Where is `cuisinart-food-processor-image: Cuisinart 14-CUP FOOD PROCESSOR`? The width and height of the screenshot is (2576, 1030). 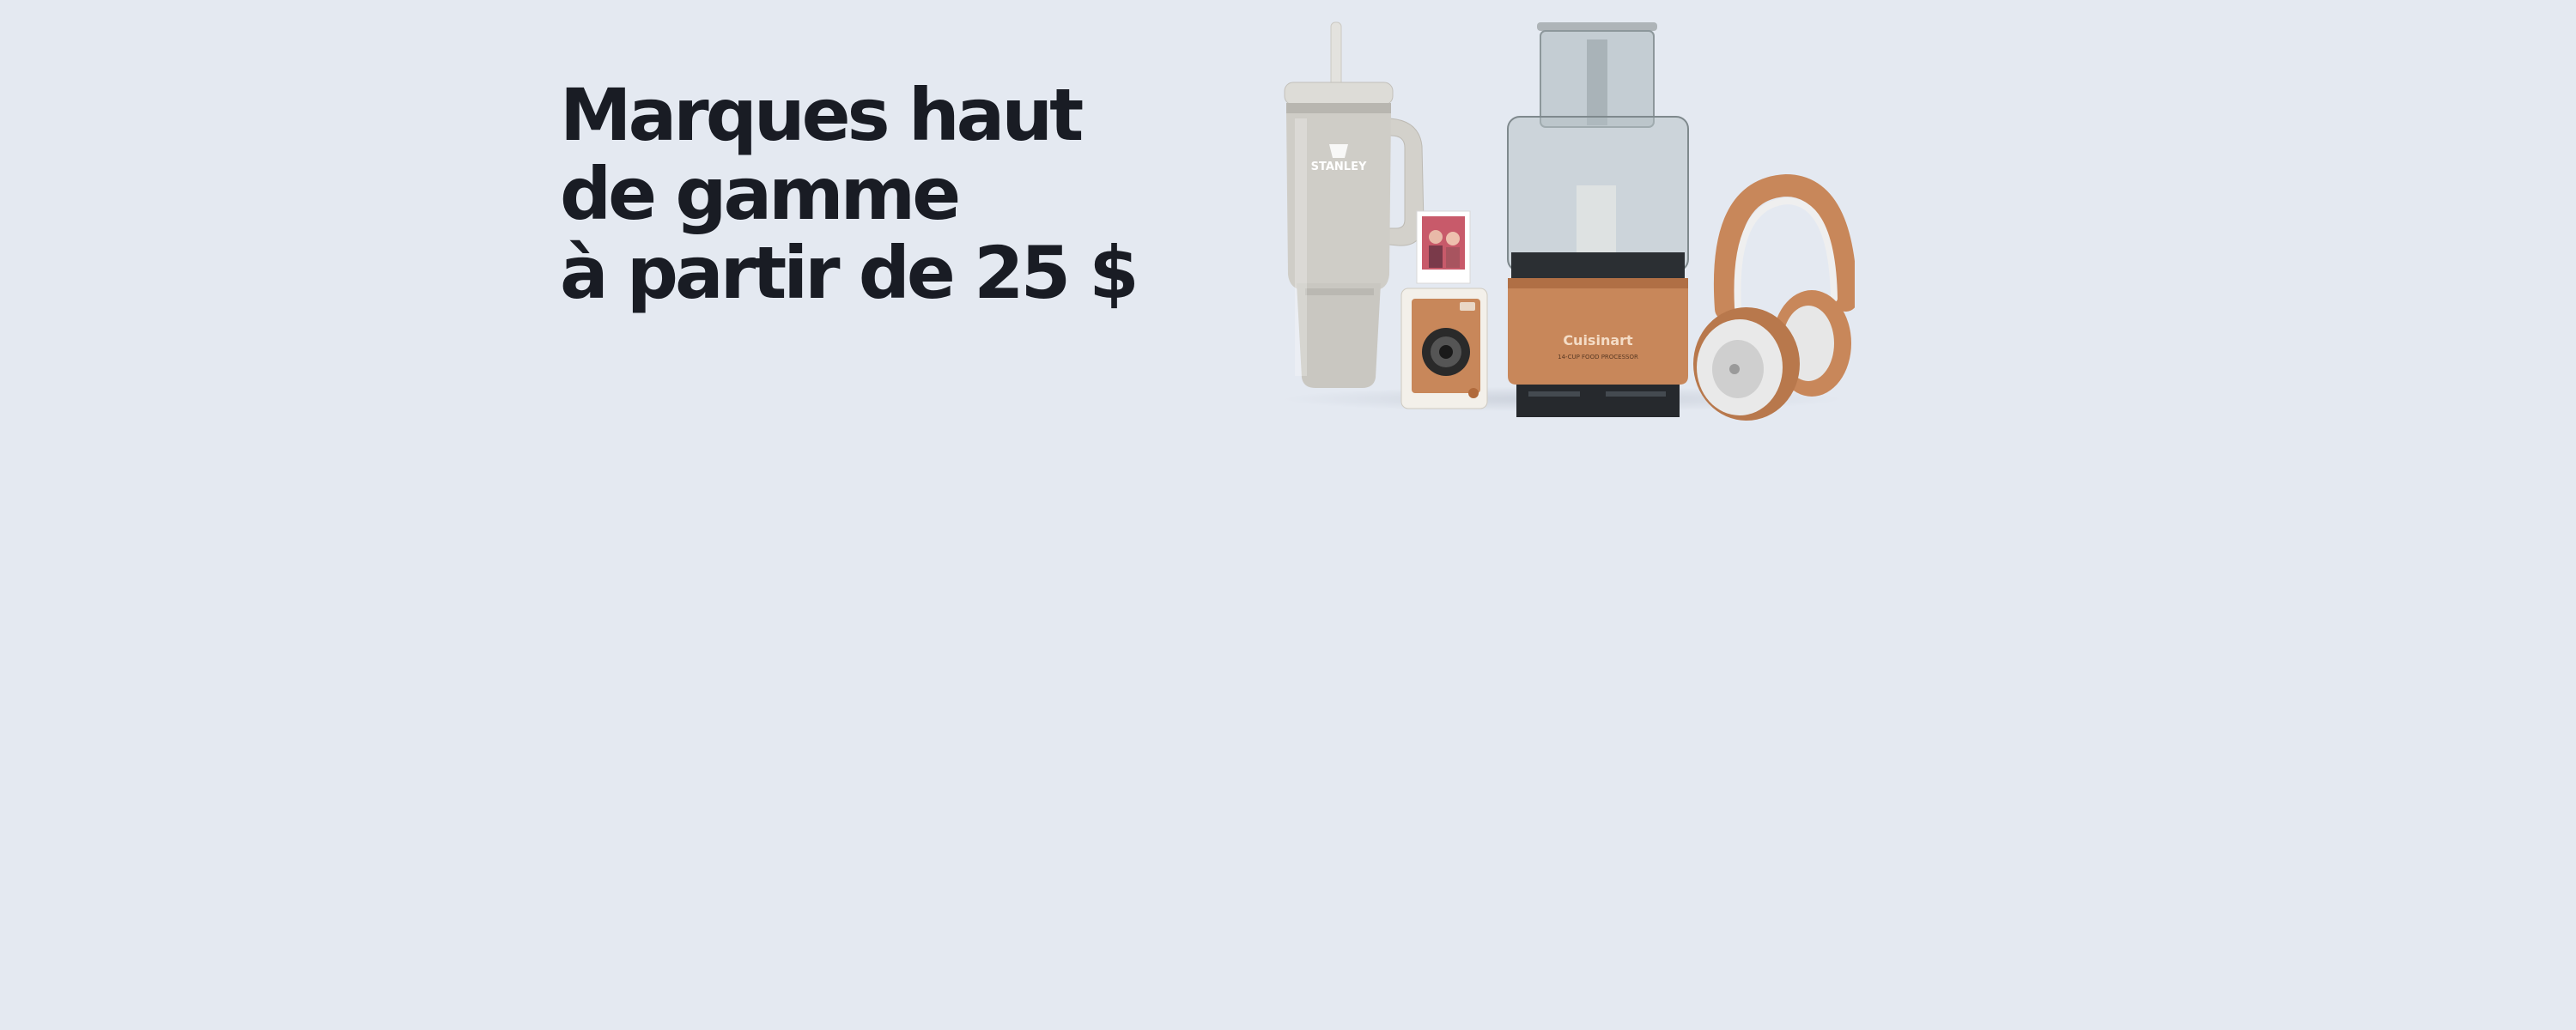
cuisinart-food-processor-image: Cuisinart 14-CUP FOOD PROCESSOR is located at coordinates (1601, 219).